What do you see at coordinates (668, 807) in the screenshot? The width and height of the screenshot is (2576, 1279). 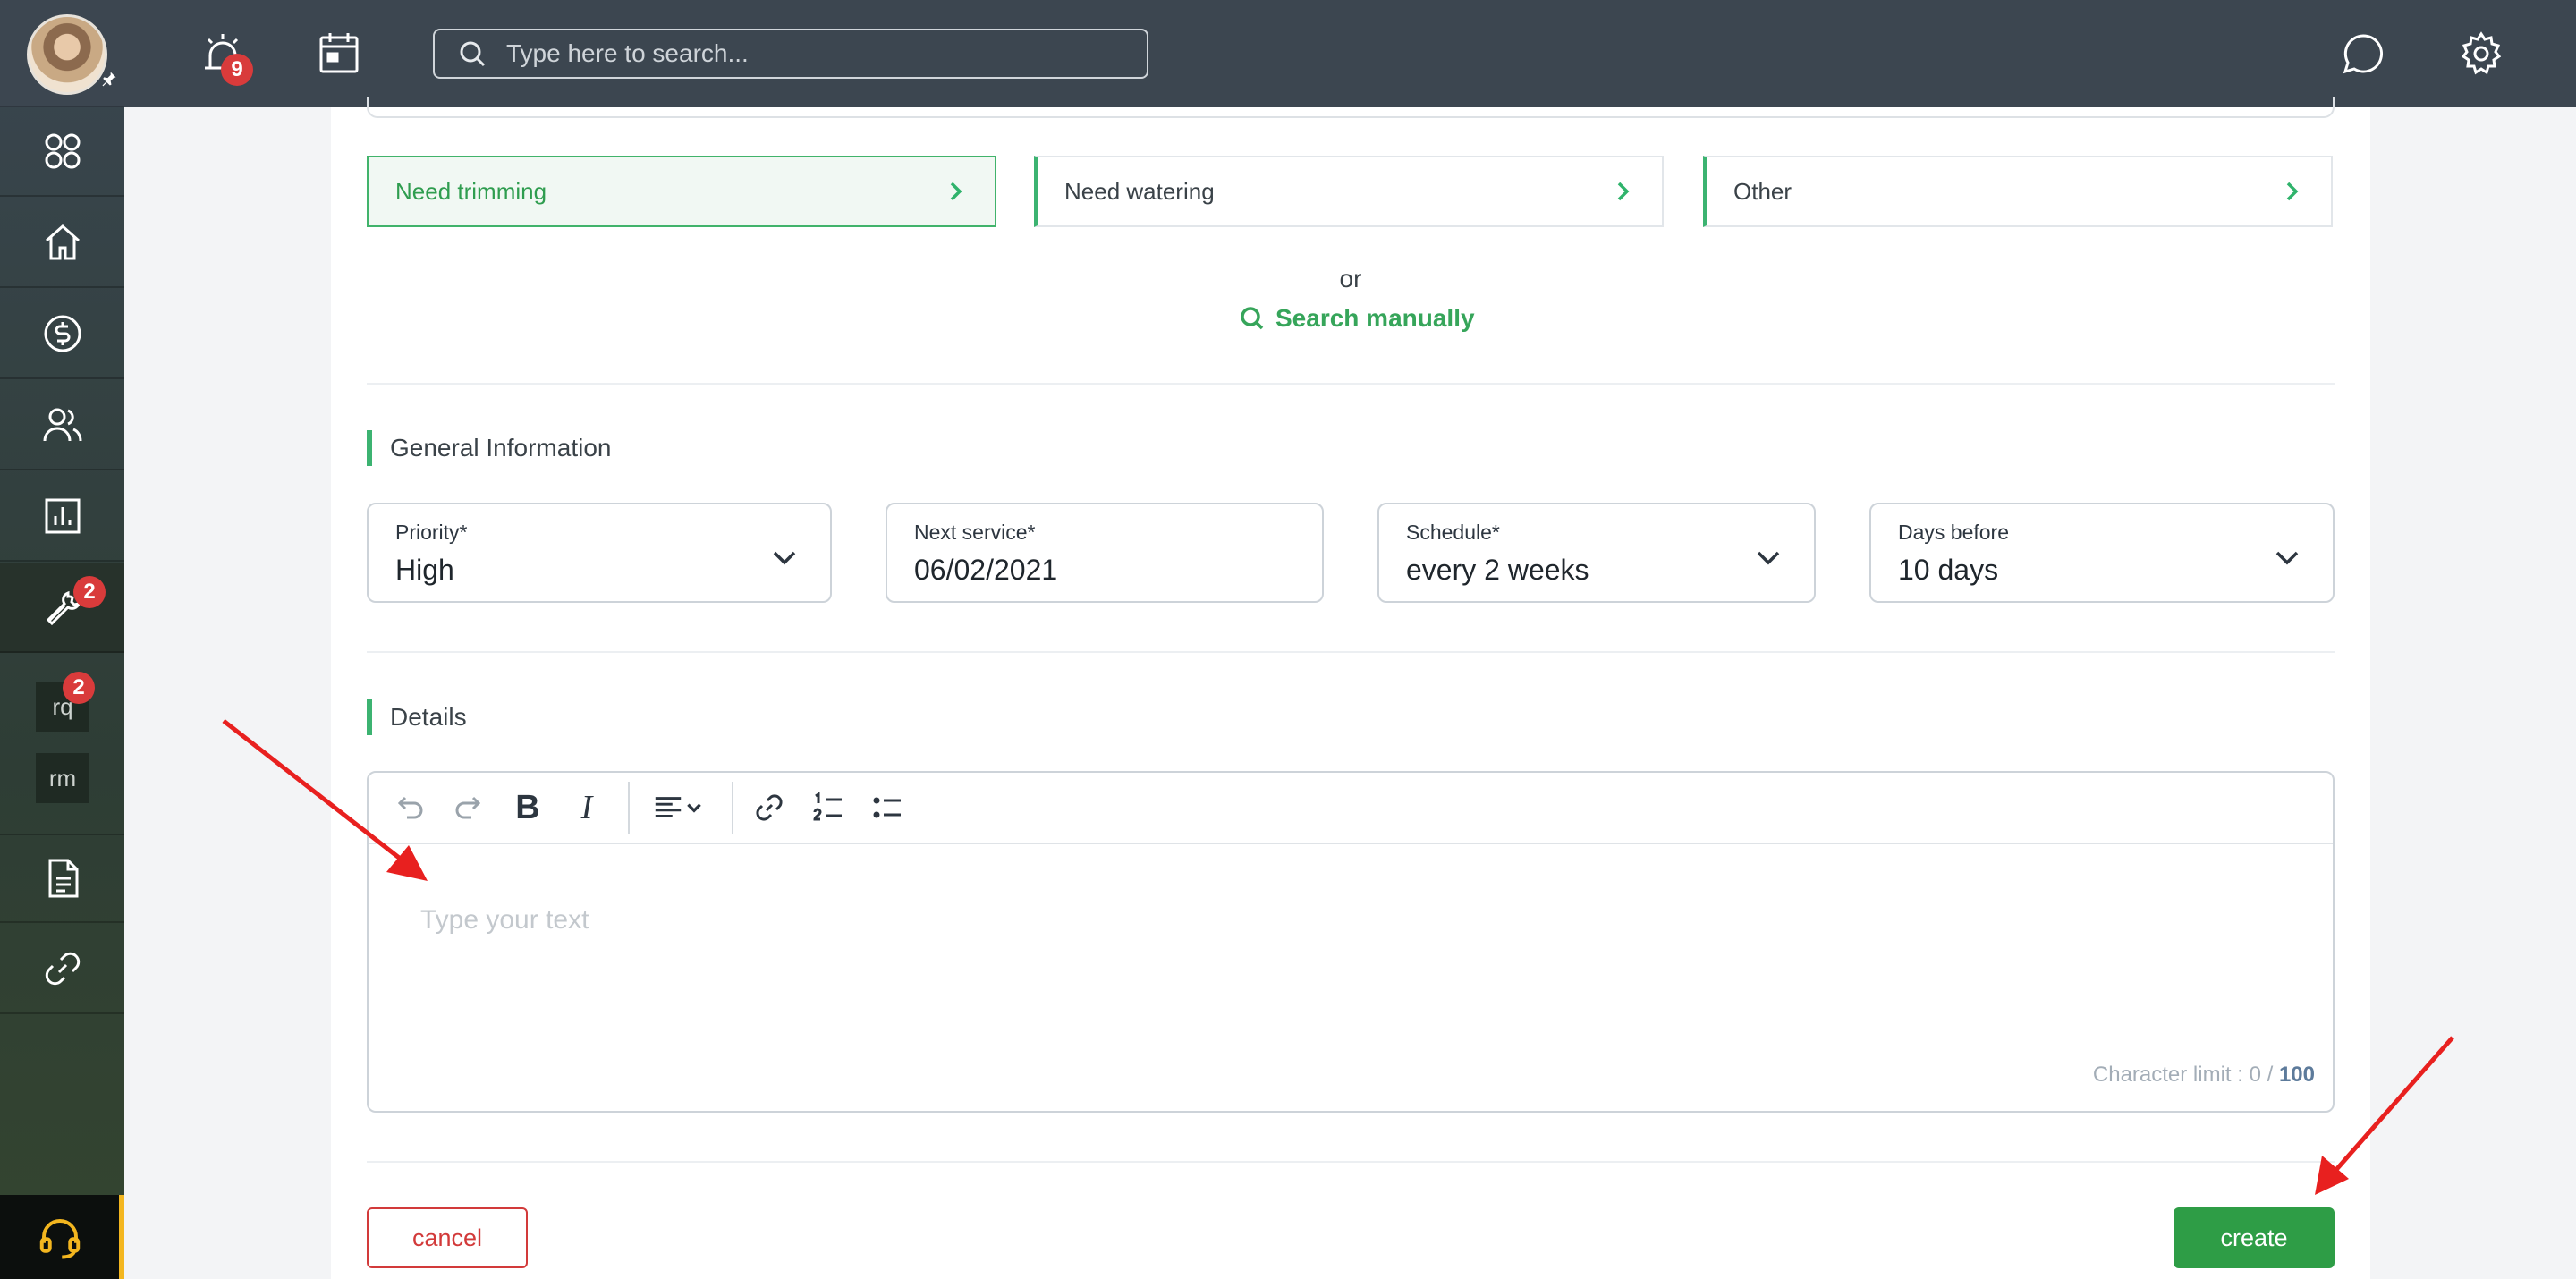 I see `align-left-icon` at bounding box center [668, 807].